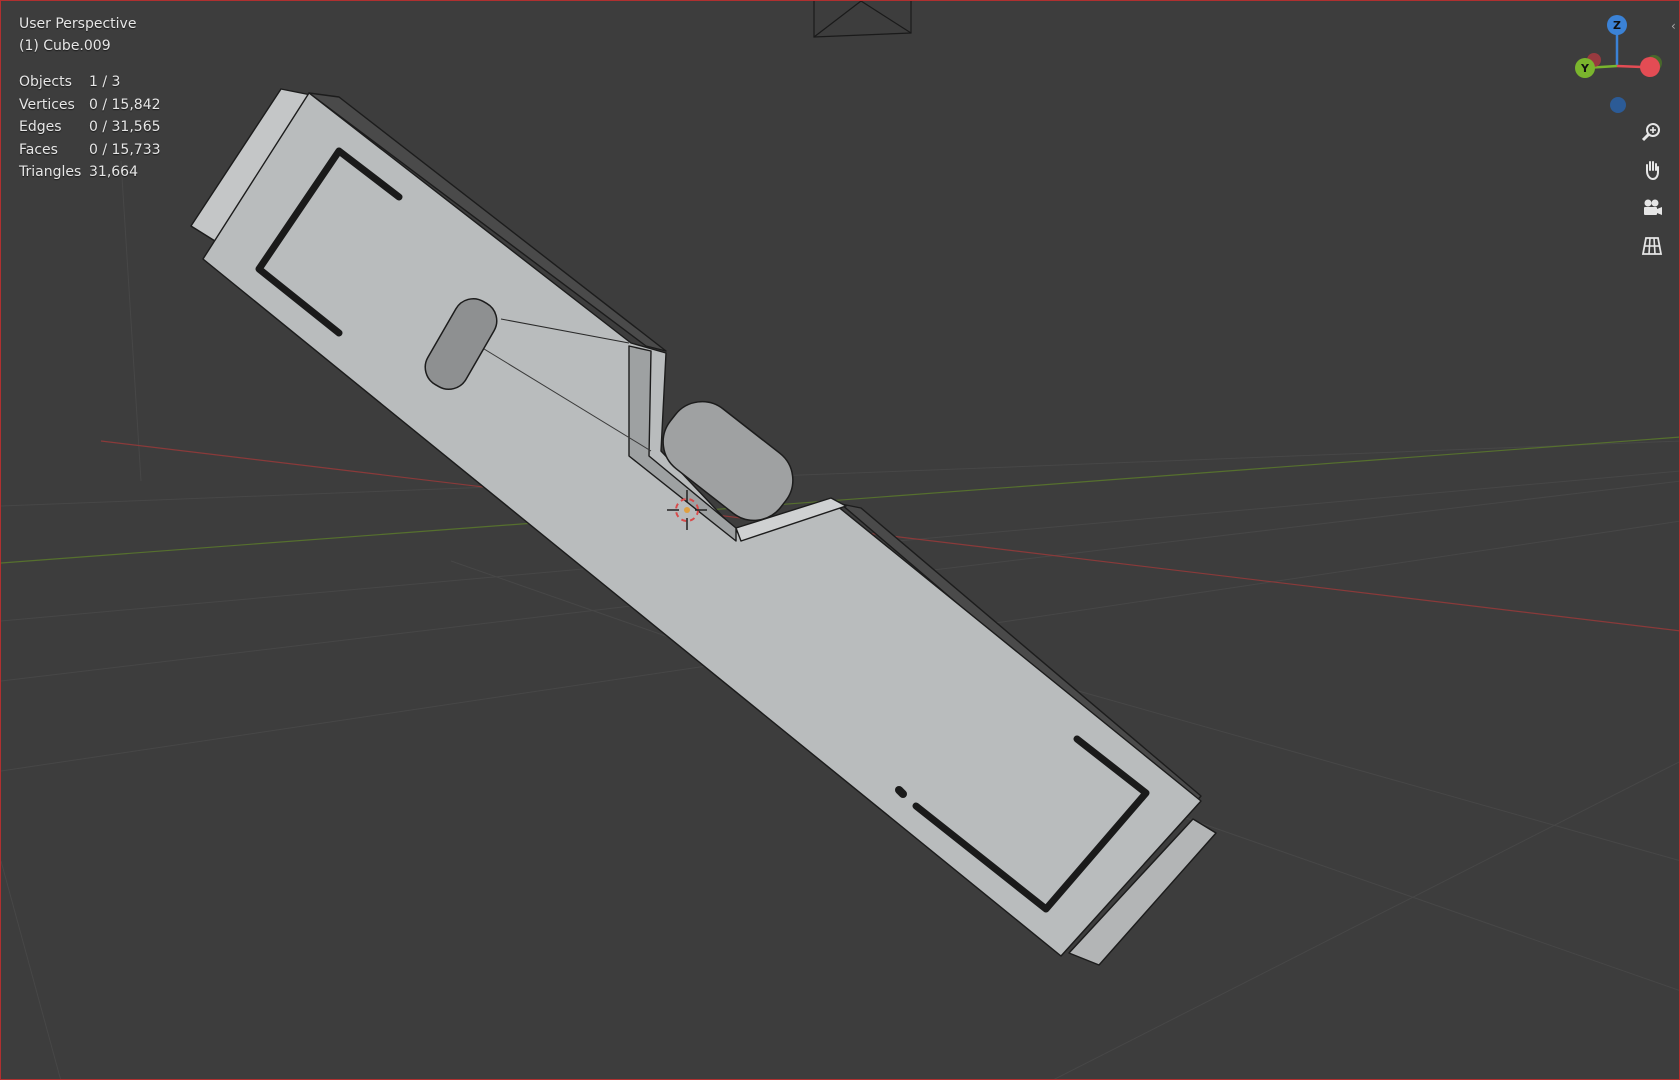  What do you see at coordinates (862, 19) in the screenshot?
I see `camera-object` at bounding box center [862, 19].